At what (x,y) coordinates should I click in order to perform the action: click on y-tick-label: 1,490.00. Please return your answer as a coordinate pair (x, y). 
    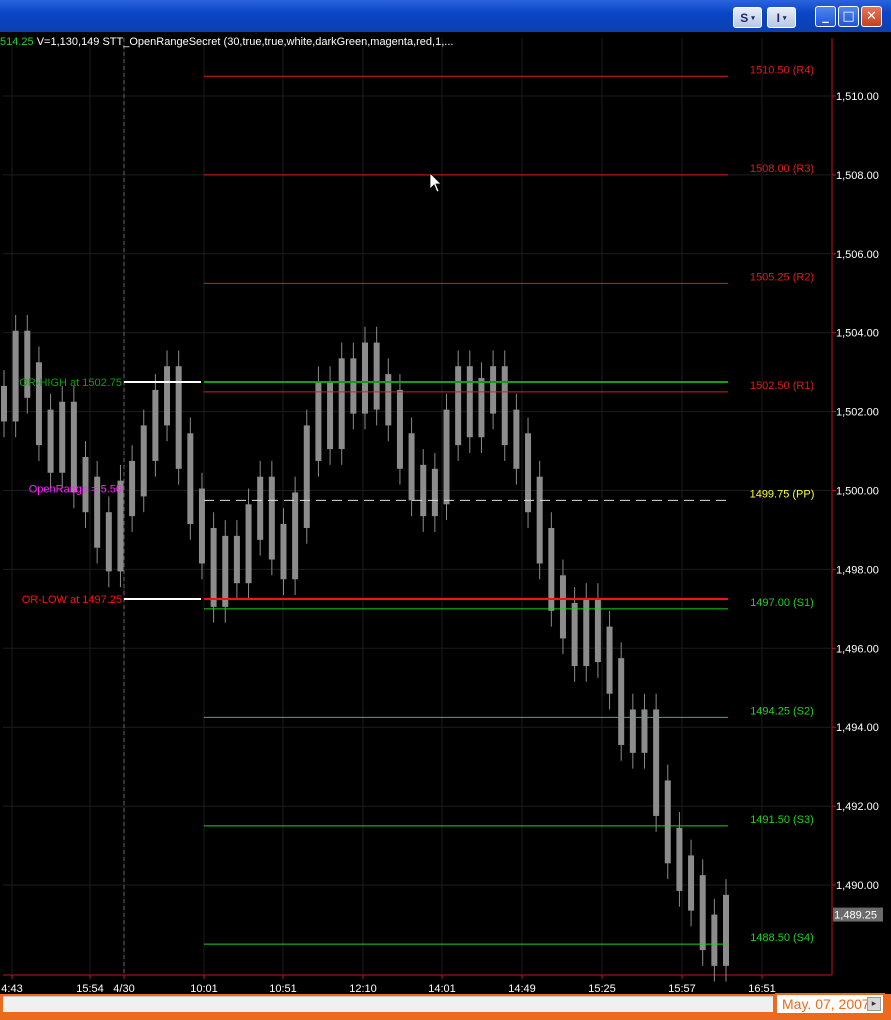
    Looking at the image, I should click on (857, 886).